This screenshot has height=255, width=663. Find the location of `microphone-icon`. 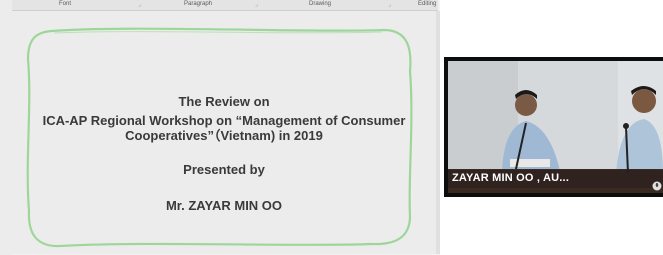

microphone-icon is located at coordinates (657, 186).